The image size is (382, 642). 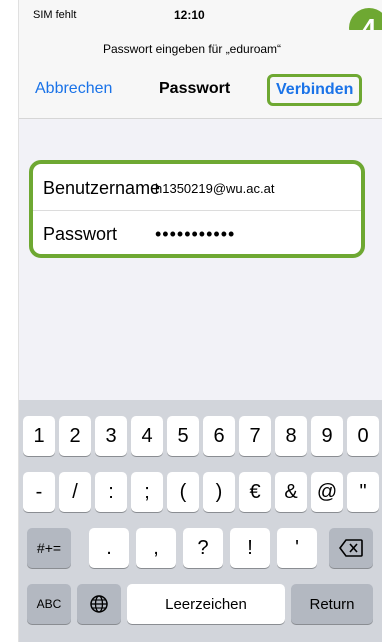 I want to click on key-row11: 2, so click(x=75, y=436).